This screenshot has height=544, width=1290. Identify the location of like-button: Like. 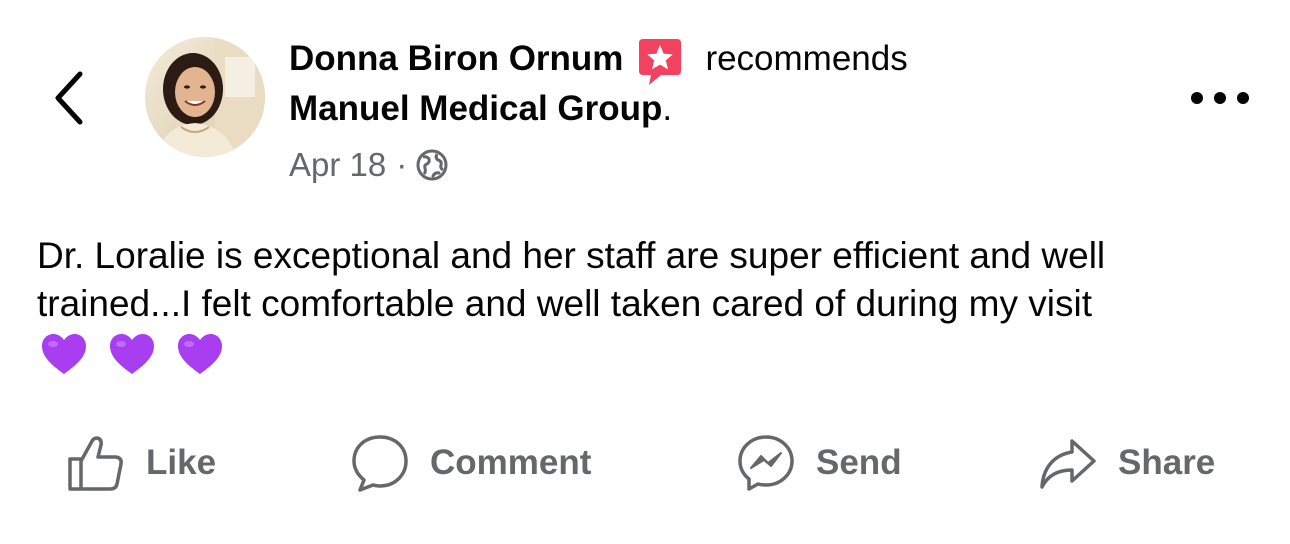
(141, 463).